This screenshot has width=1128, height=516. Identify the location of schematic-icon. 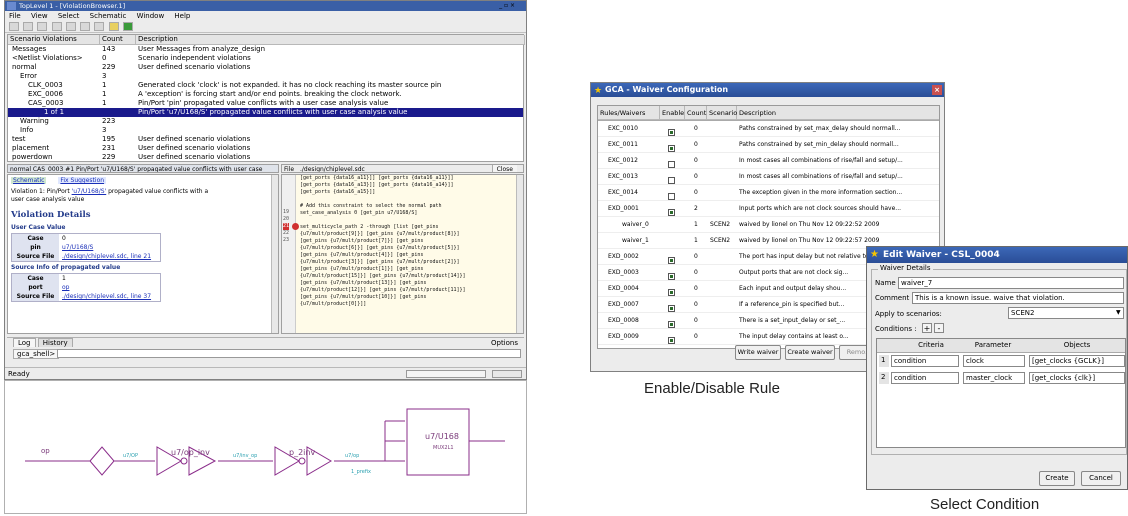
(127, 26).